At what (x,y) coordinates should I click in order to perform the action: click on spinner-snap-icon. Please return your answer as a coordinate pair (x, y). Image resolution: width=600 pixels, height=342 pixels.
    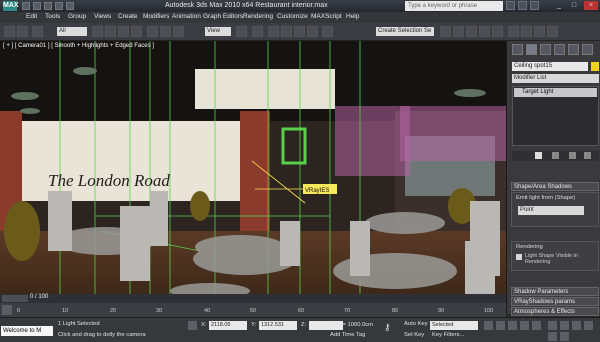
    Looking at the image, I should click on (312, 31).